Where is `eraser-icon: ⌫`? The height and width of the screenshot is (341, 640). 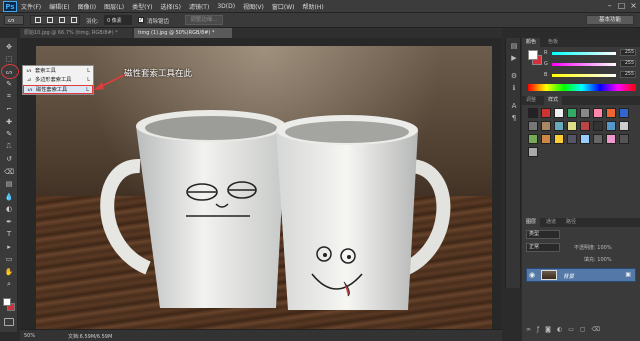
eraser-icon: ⌫ is located at coordinates (9, 171).